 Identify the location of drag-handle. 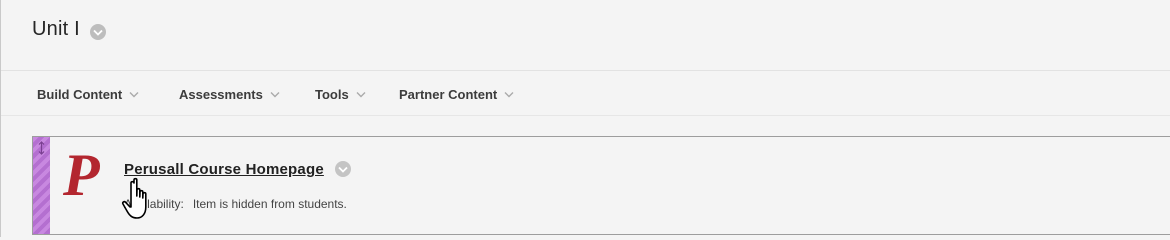
(41, 185).